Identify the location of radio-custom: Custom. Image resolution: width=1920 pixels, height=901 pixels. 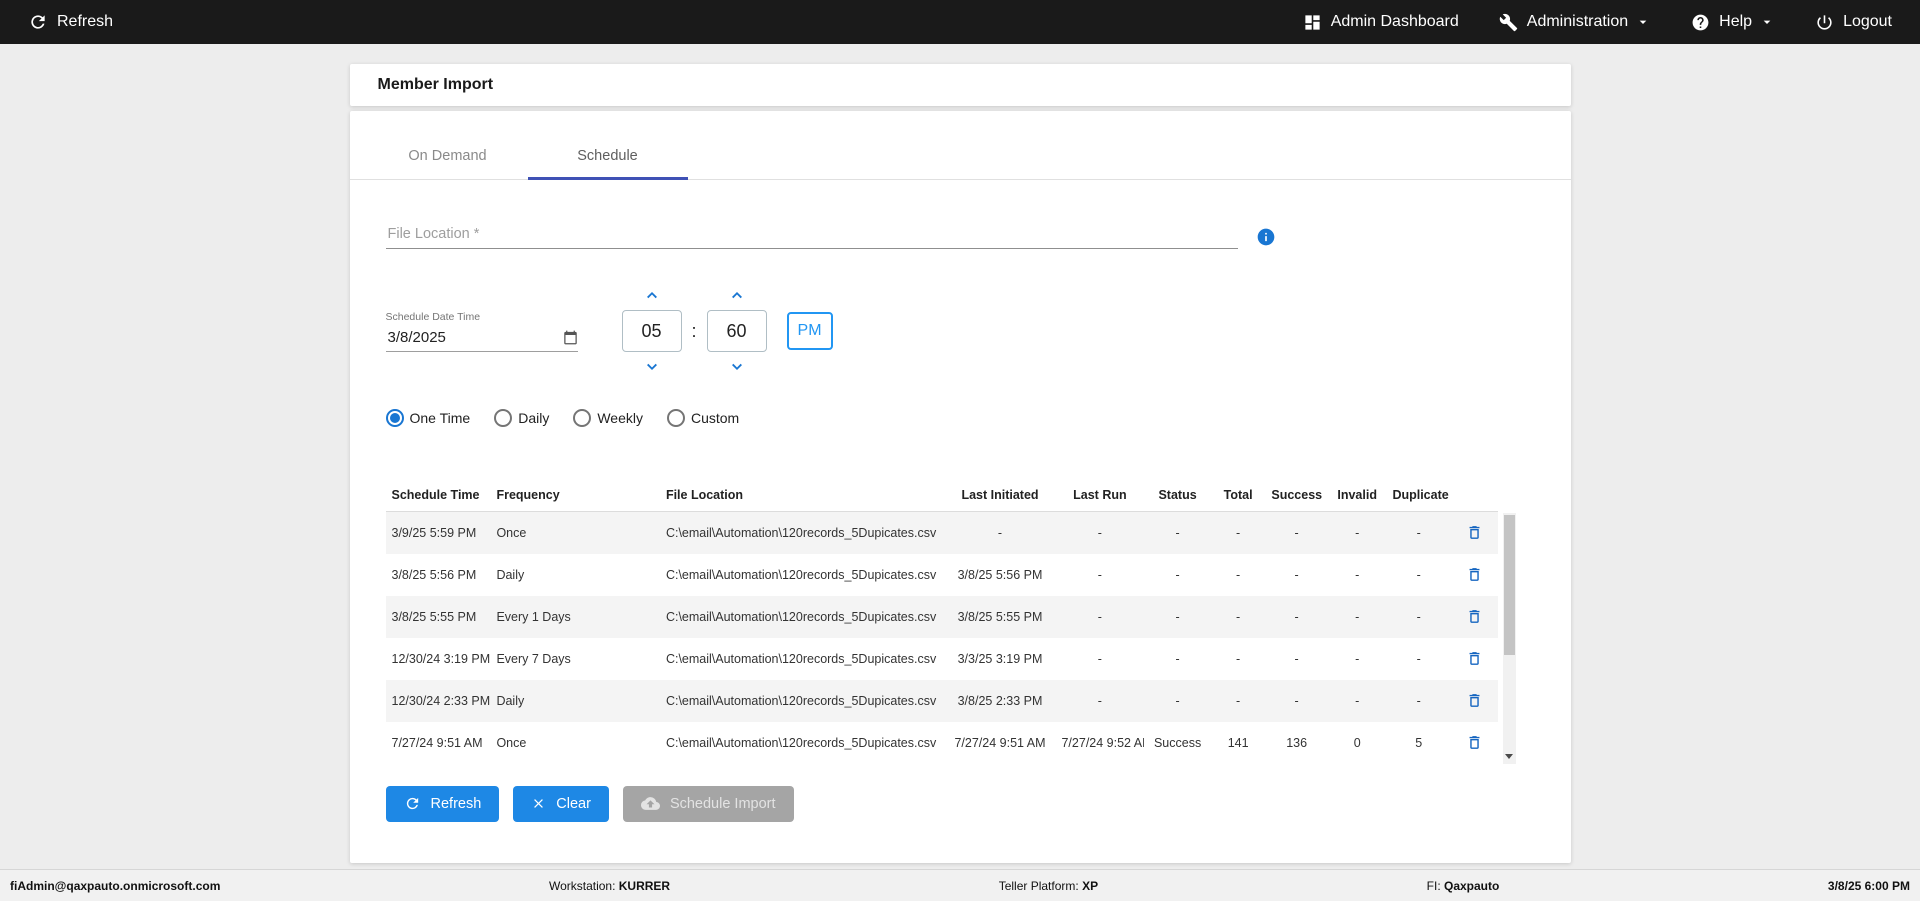
(703, 418).